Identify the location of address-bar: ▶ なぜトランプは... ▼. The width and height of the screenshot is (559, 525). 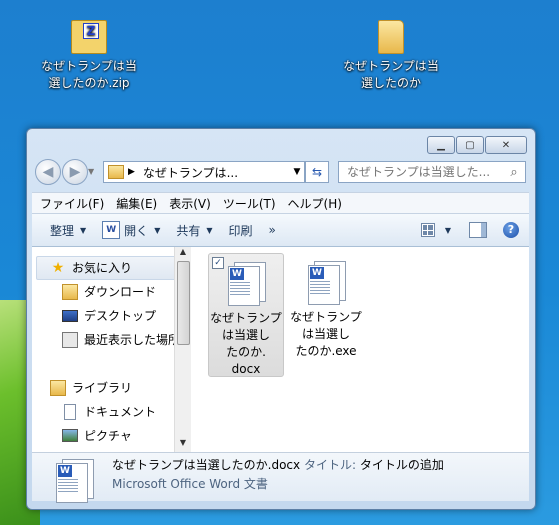
(204, 172).